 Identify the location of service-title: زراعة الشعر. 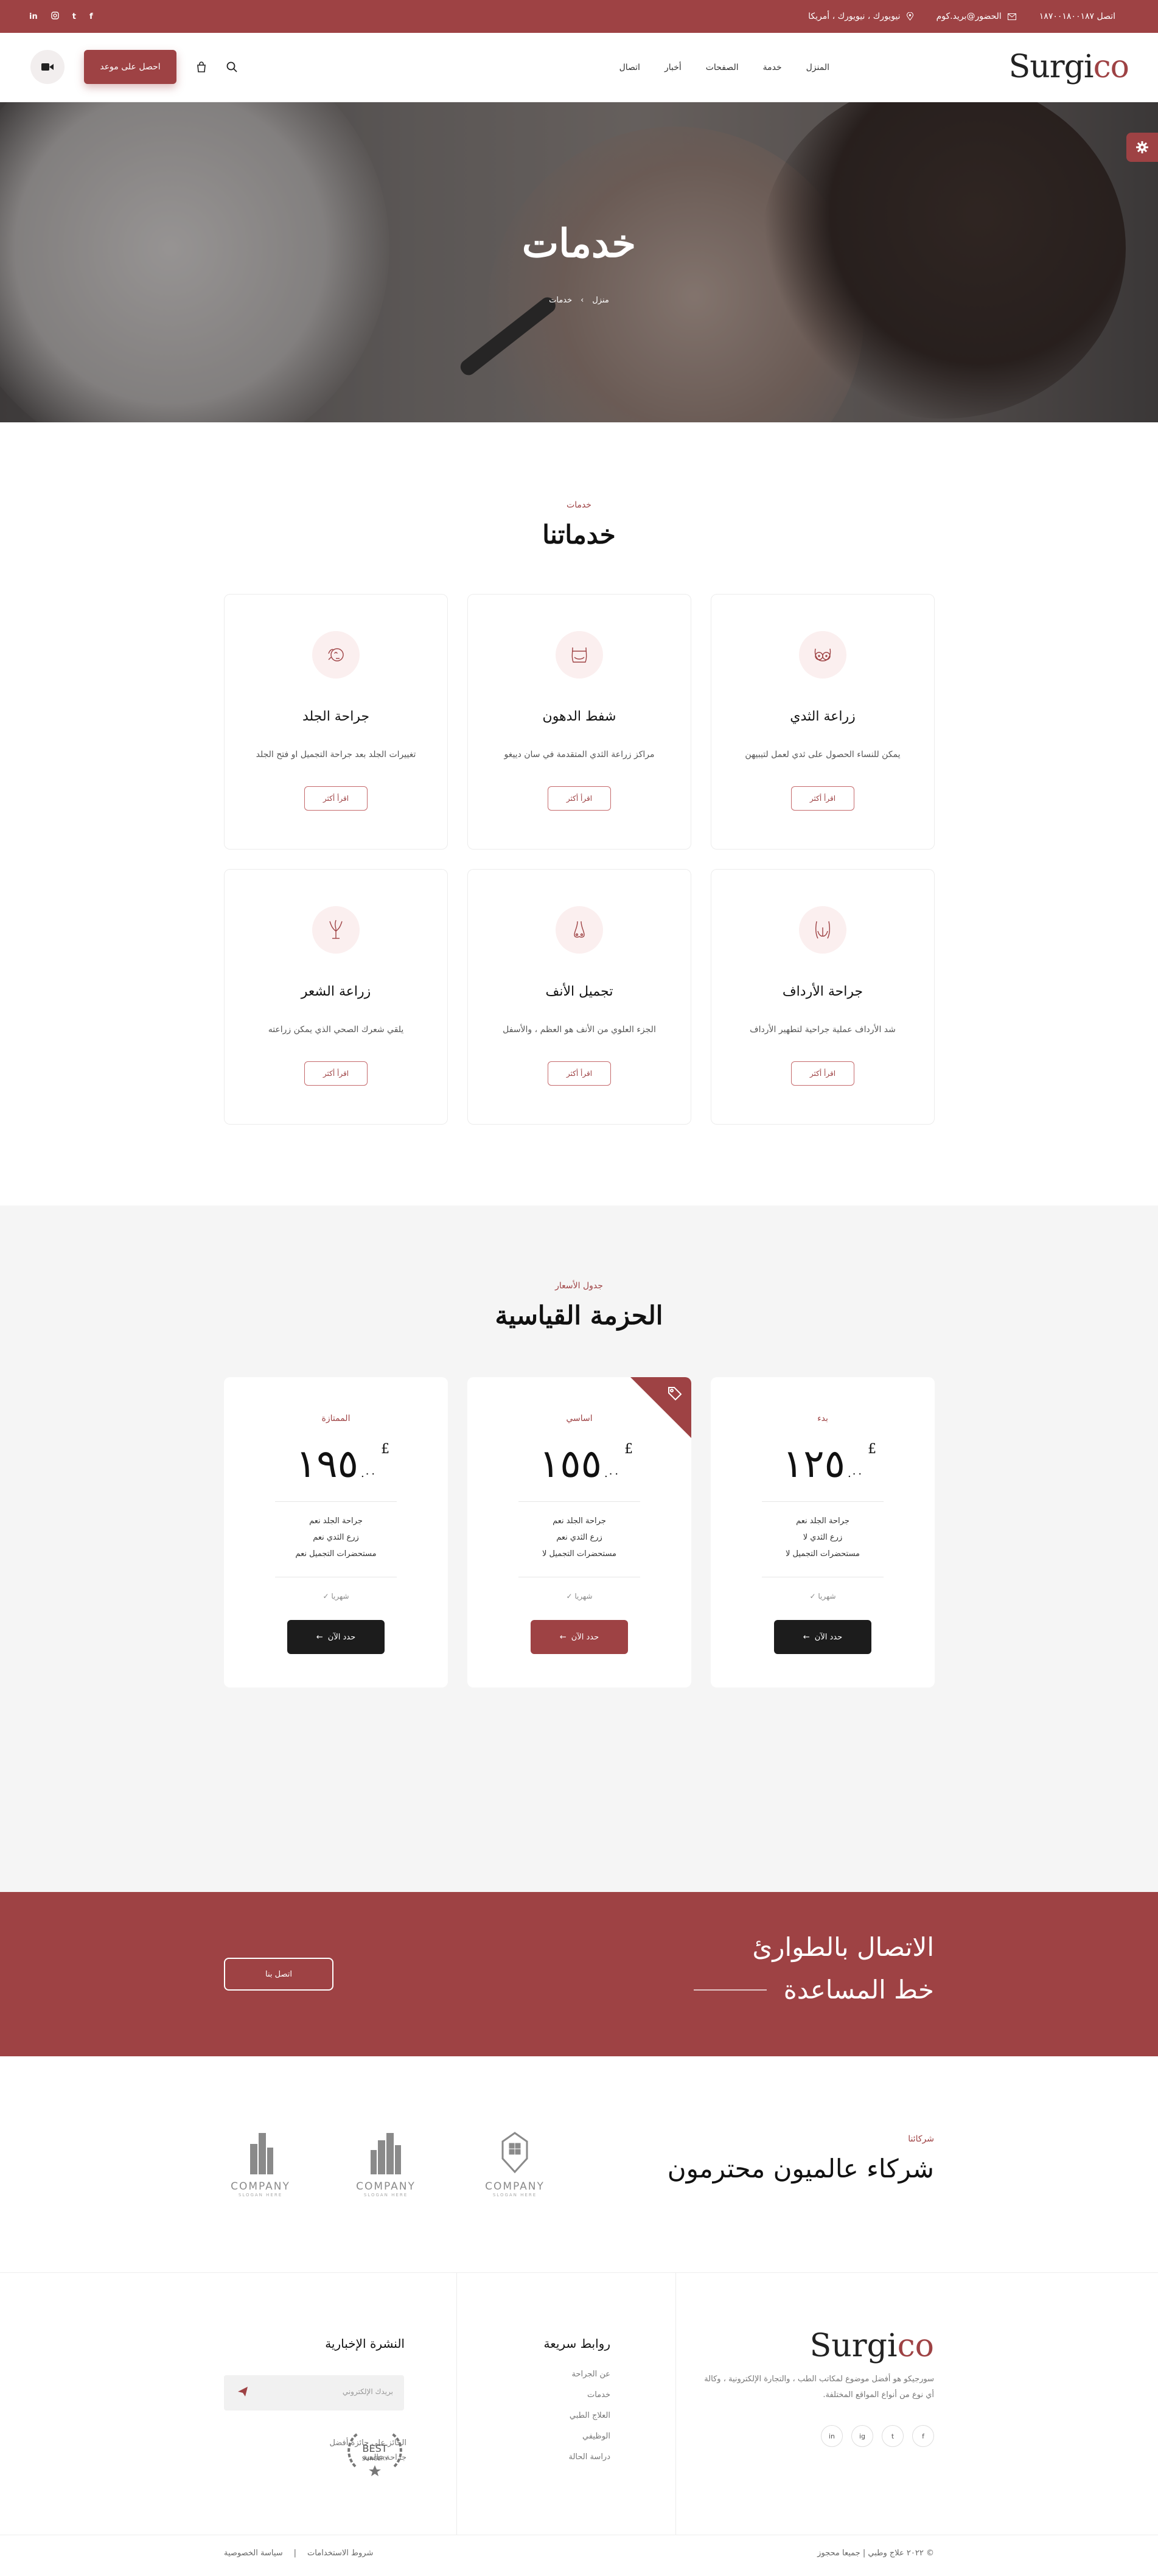
(336, 991).